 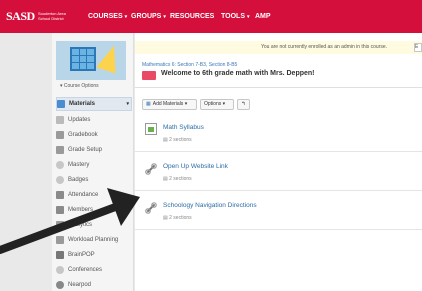 I want to click on brainpop-icon, so click(x=60, y=255).